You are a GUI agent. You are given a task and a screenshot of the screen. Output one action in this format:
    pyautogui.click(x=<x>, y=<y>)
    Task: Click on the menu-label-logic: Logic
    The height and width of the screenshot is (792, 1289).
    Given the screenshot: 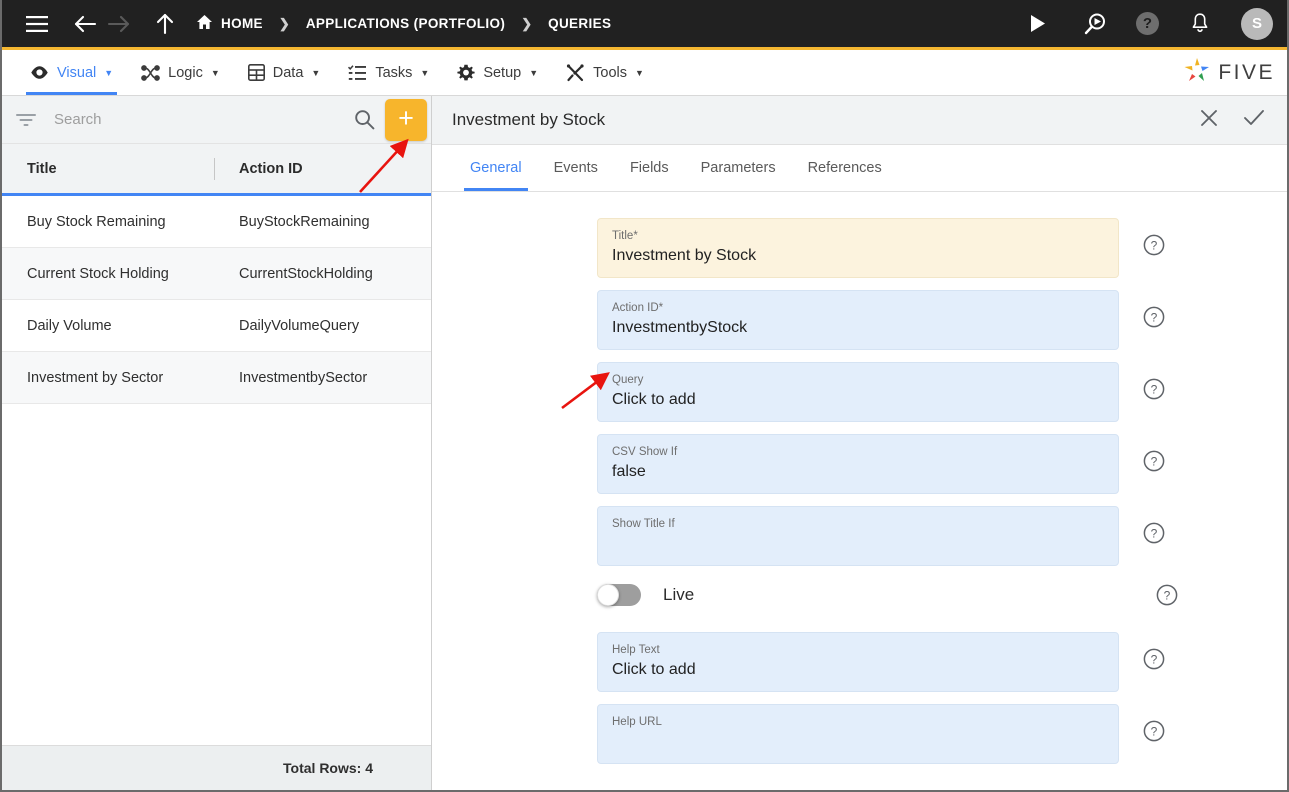 What is the action you would take?
    pyautogui.click(x=185, y=72)
    